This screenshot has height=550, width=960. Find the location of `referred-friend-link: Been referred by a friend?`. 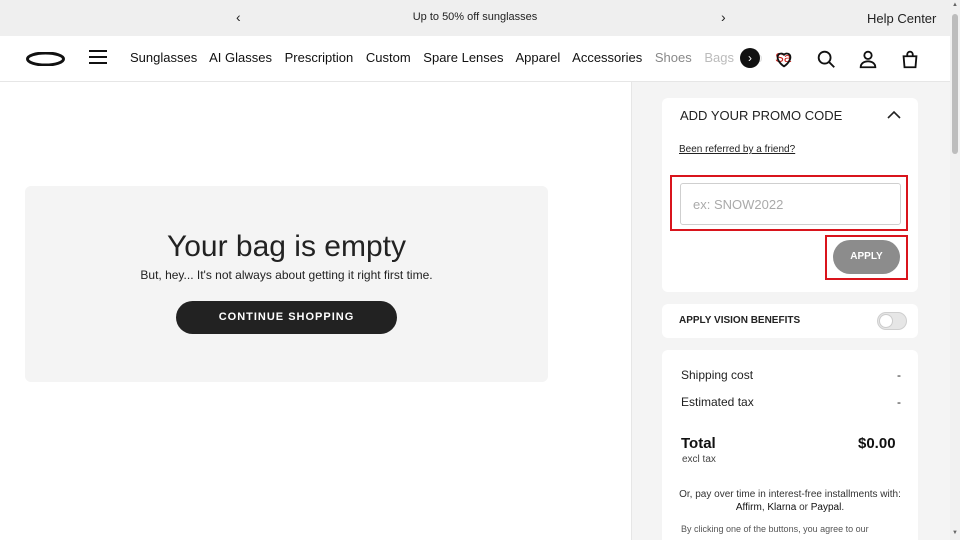

referred-friend-link: Been referred by a friend? is located at coordinates (737, 149).